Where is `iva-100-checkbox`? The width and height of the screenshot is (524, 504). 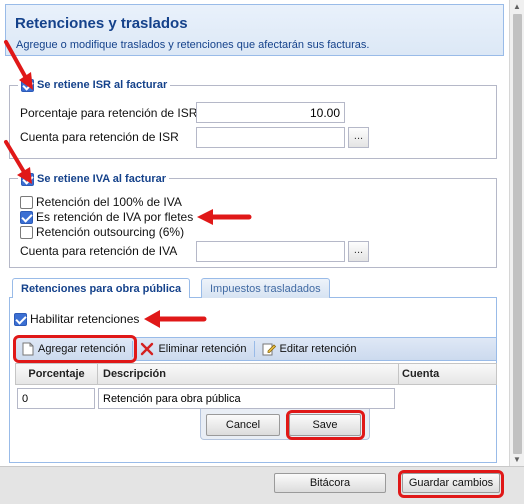
iva-100-checkbox is located at coordinates (26, 202).